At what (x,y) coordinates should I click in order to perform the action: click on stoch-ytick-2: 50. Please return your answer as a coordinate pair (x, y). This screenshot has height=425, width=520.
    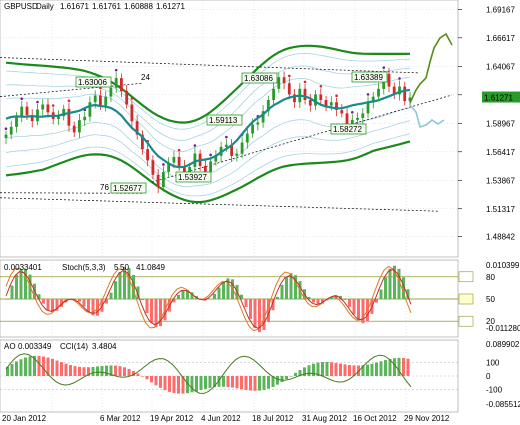
    Looking at the image, I should click on (490, 299).